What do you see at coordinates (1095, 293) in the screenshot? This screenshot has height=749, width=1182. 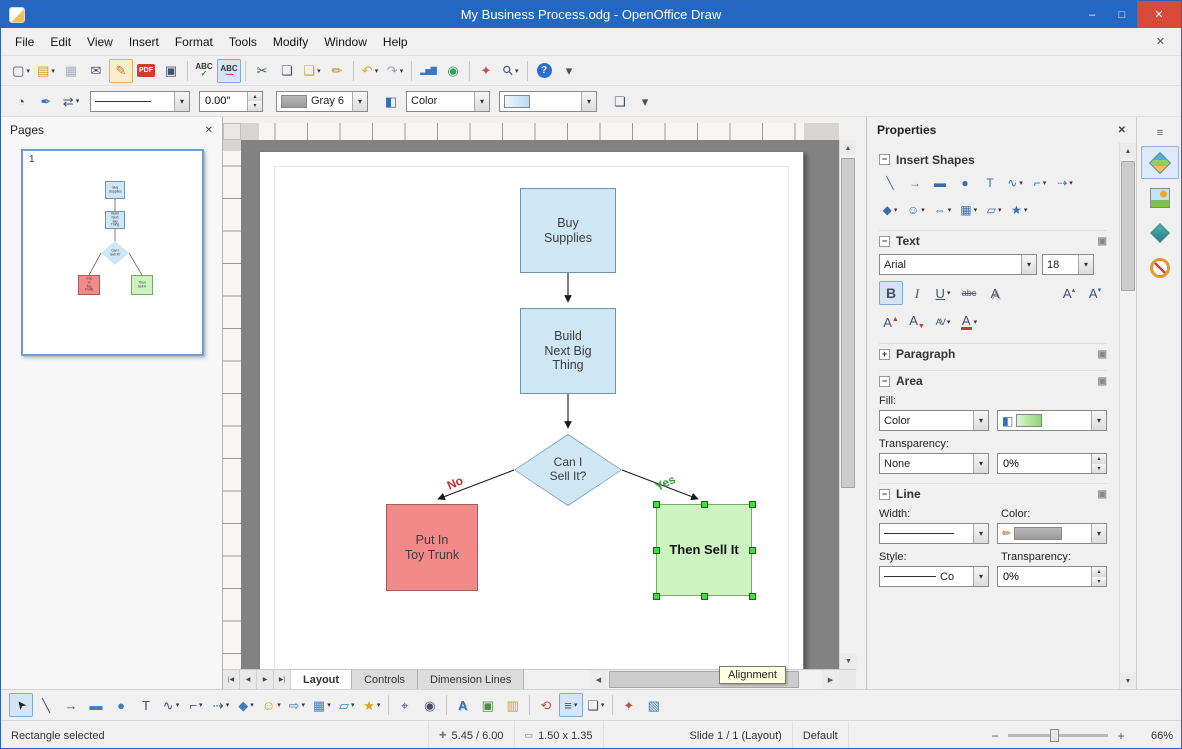 I see `decrease-spacing-button: A` at bounding box center [1095, 293].